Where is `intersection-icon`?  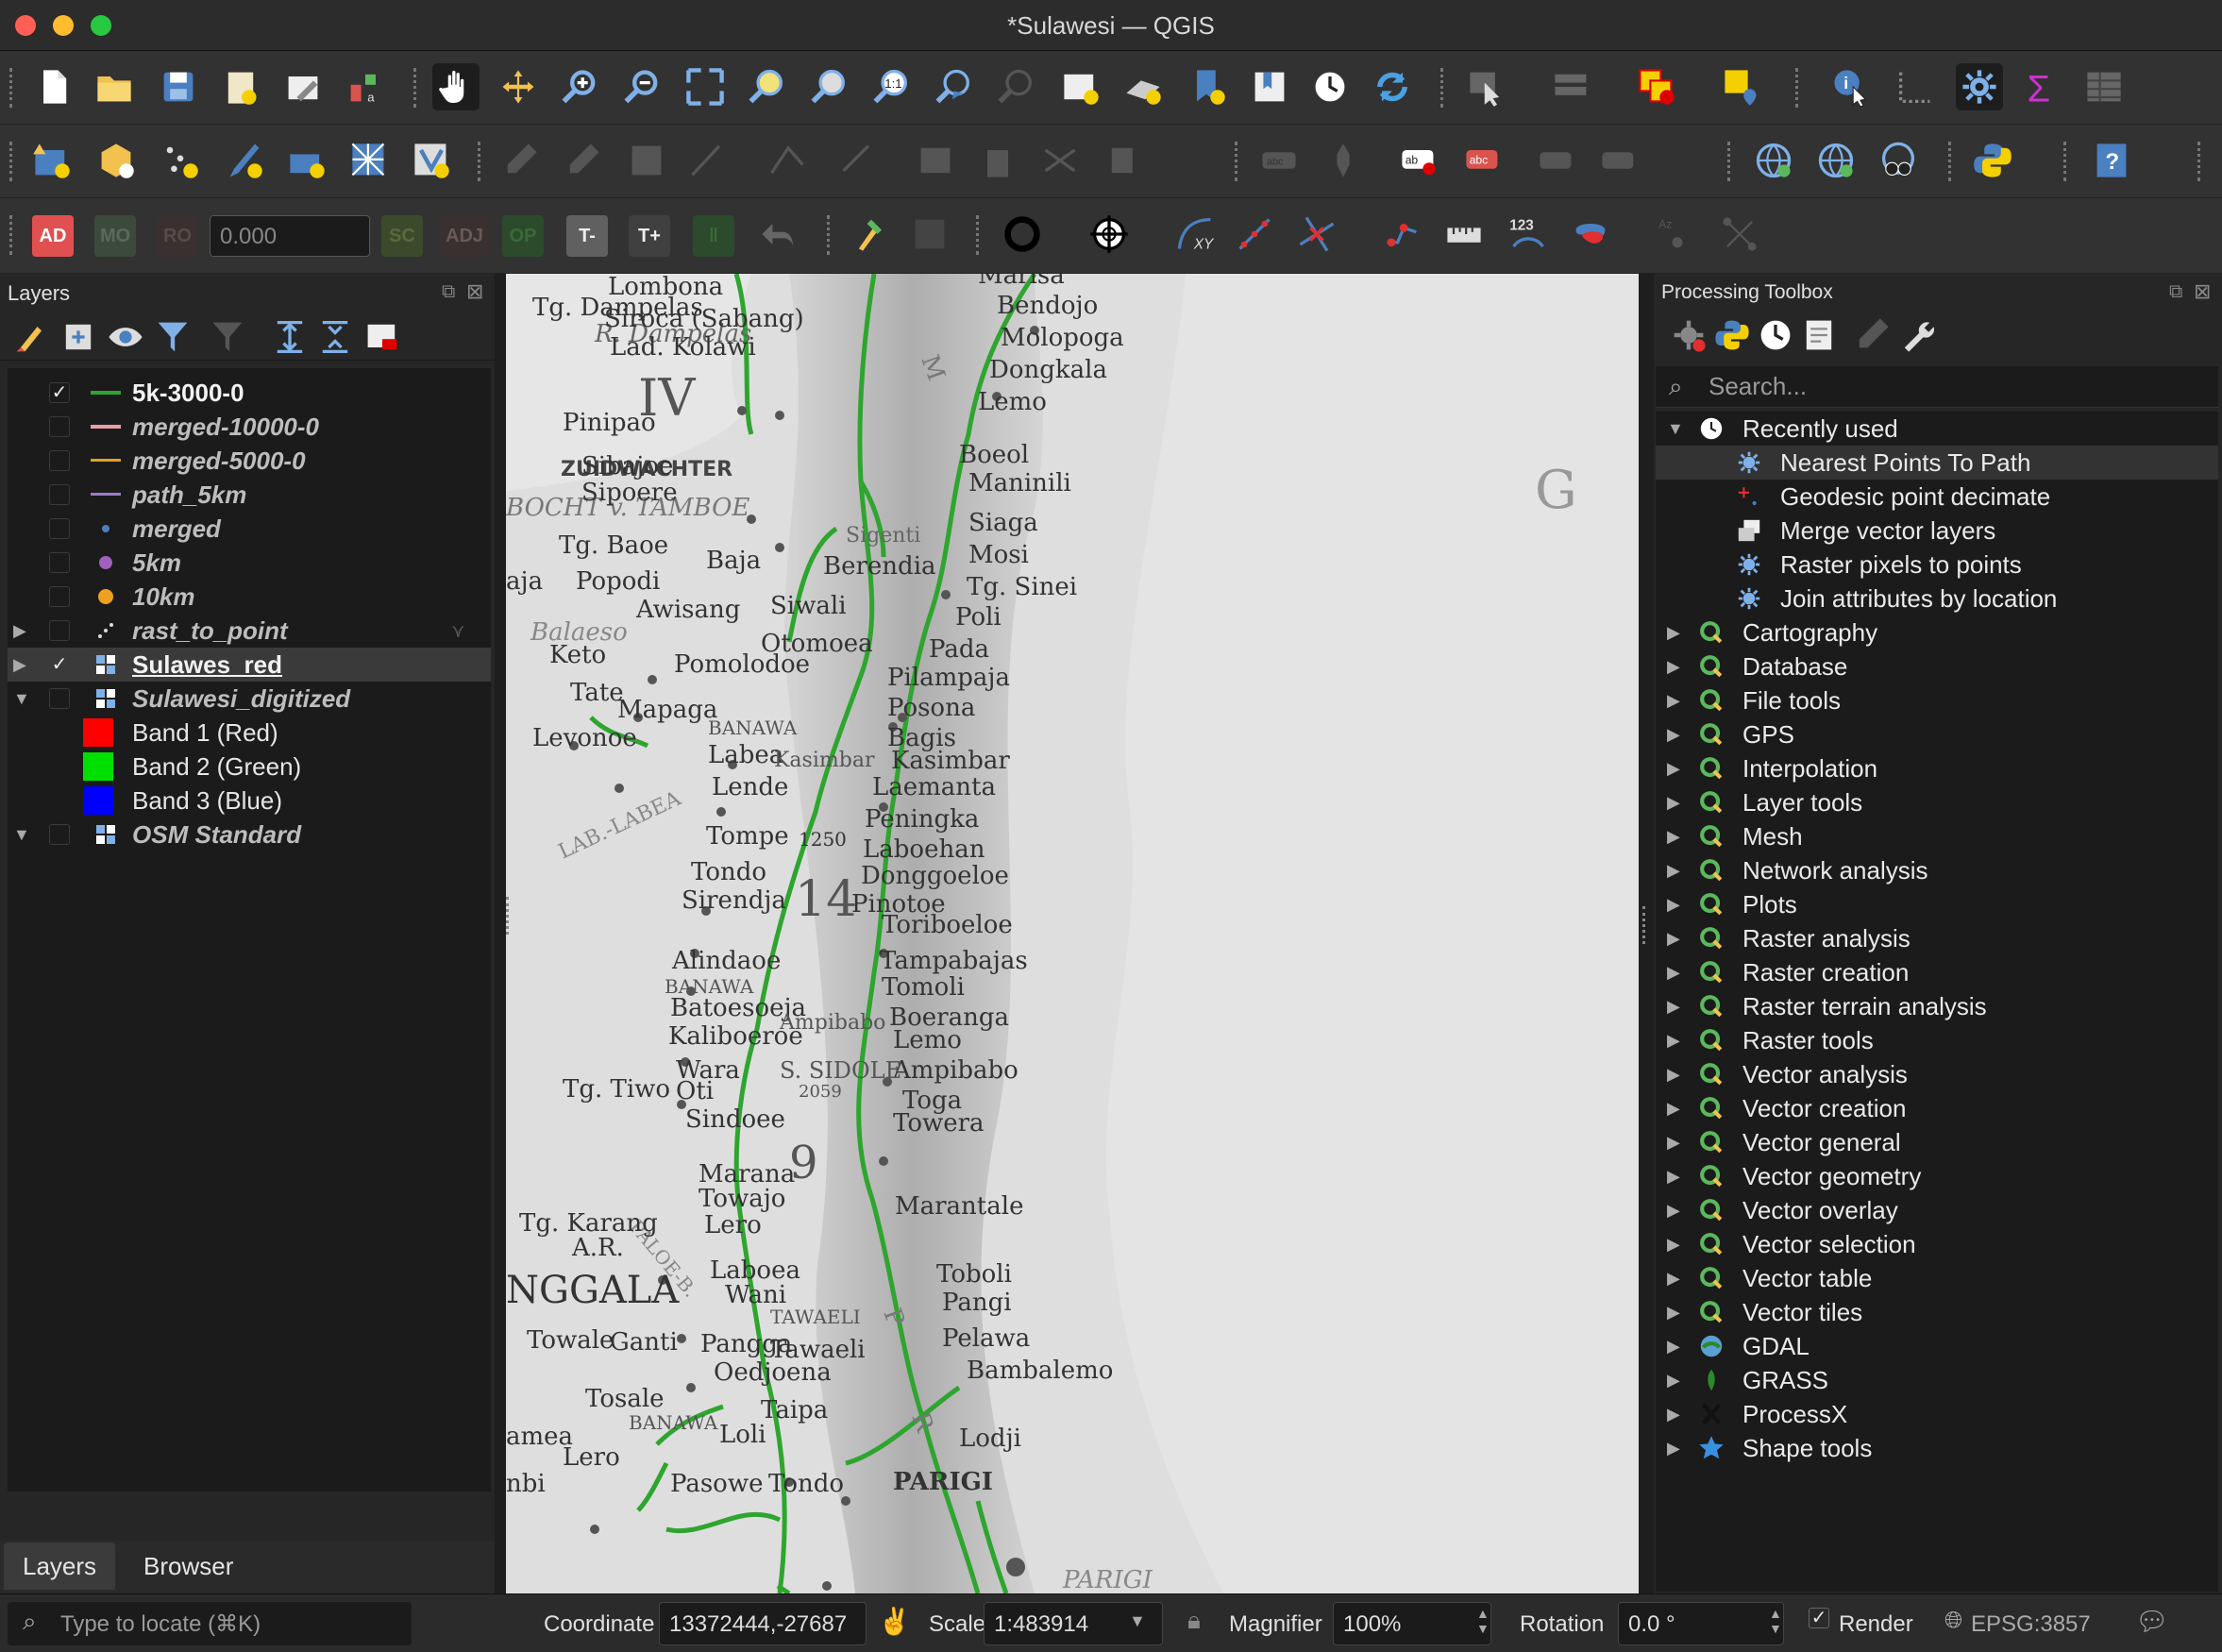 intersection-icon is located at coordinates (1316, 234).